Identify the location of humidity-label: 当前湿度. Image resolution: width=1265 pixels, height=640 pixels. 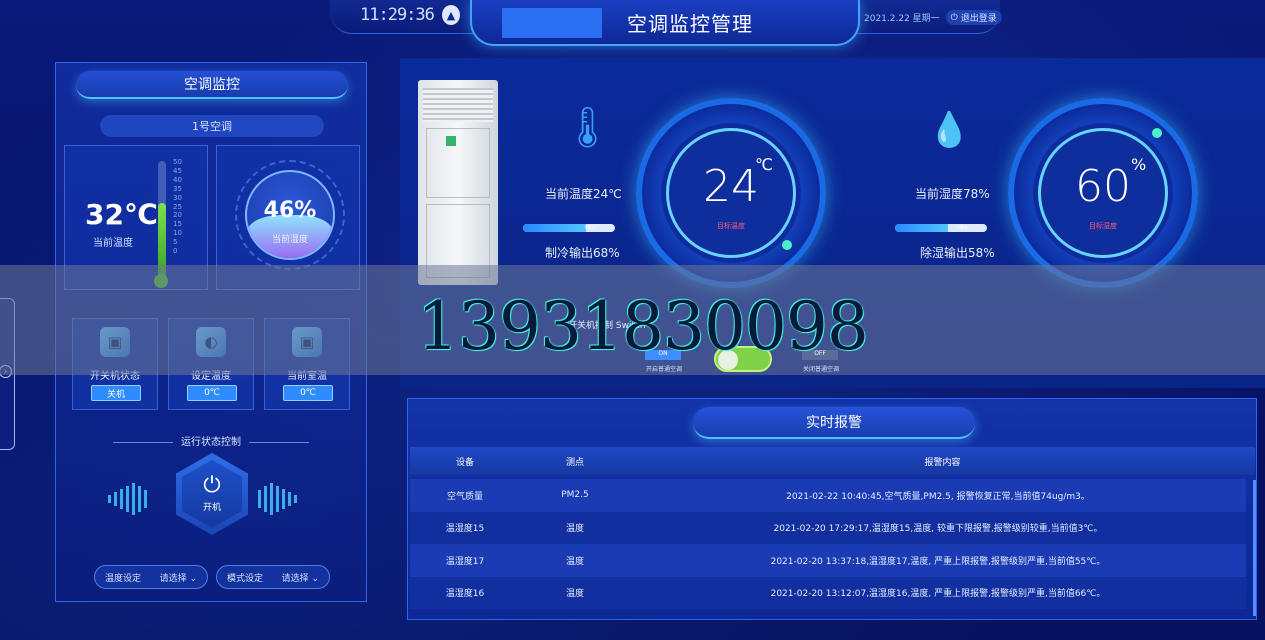
(289, 240).